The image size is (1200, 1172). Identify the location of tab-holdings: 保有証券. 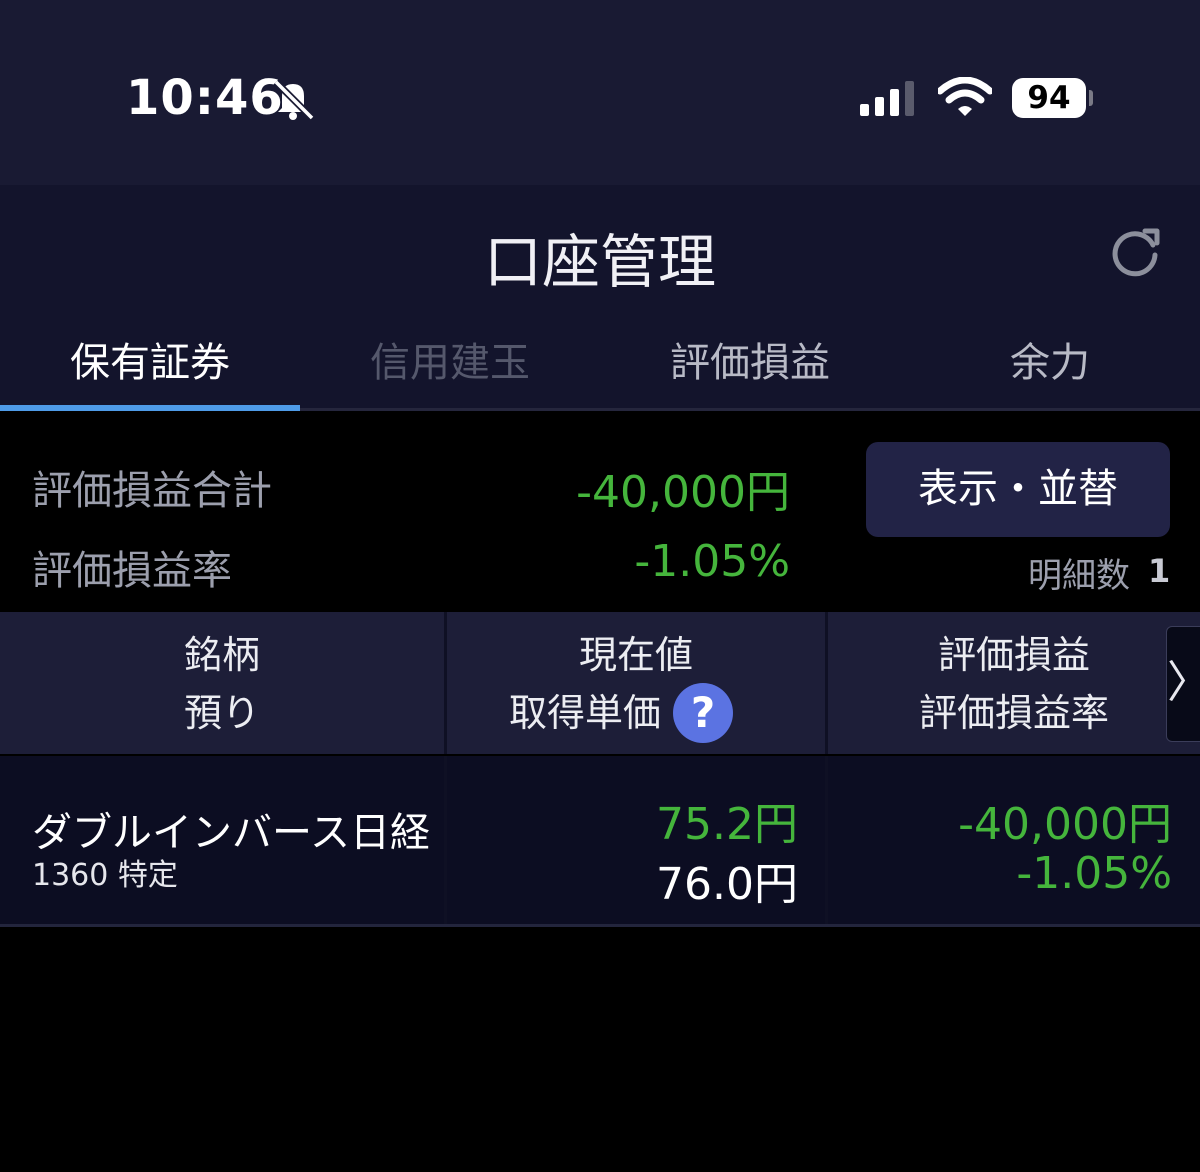
(150, 370).